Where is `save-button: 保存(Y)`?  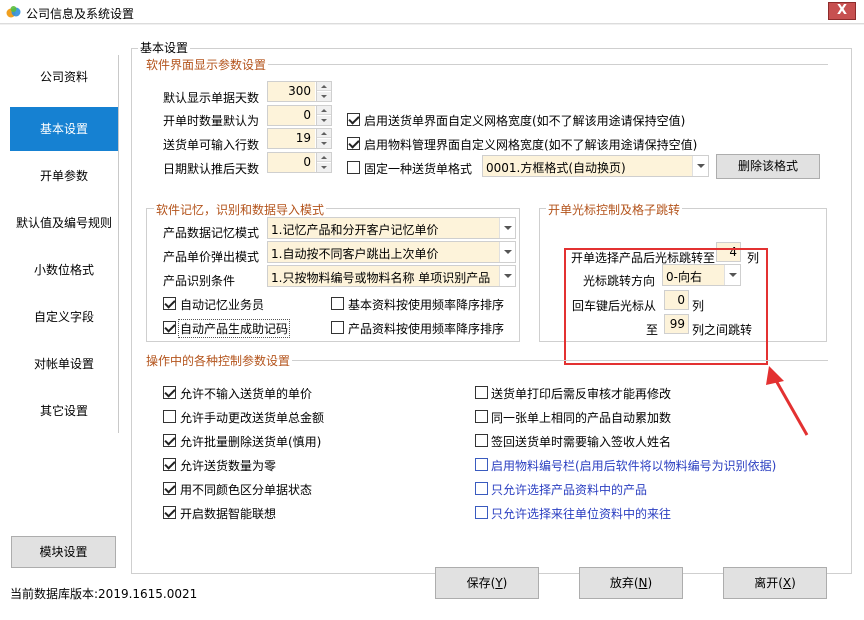 save-button: 保存(Y) is located at coordinates (487, 583).